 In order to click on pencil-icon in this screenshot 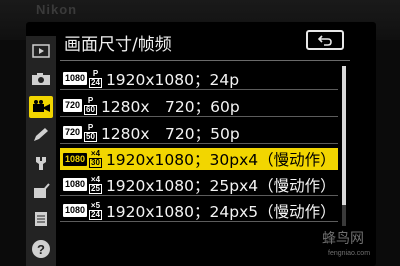, I will do `click(41, 134)`.